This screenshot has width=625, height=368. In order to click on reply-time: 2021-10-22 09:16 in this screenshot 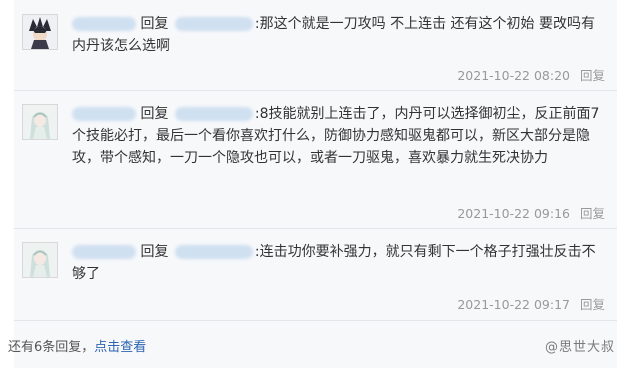, I will do `click(513, 213)`.